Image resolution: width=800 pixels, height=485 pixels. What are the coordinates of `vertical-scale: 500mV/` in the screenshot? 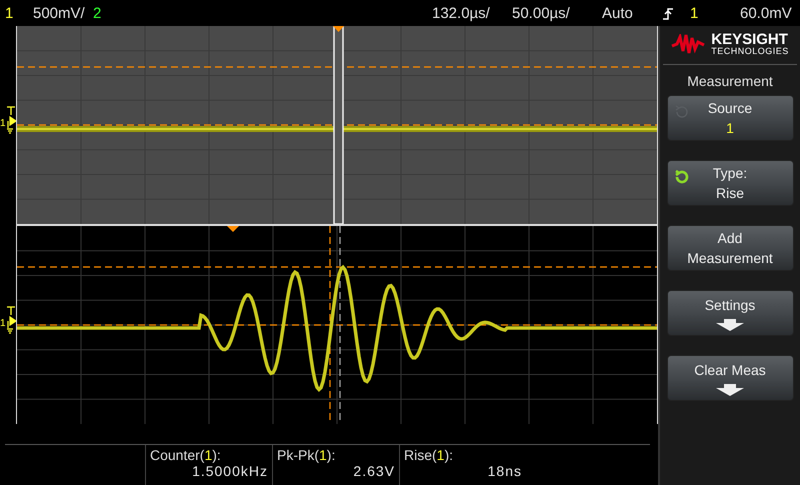 It's located at (59, 13).